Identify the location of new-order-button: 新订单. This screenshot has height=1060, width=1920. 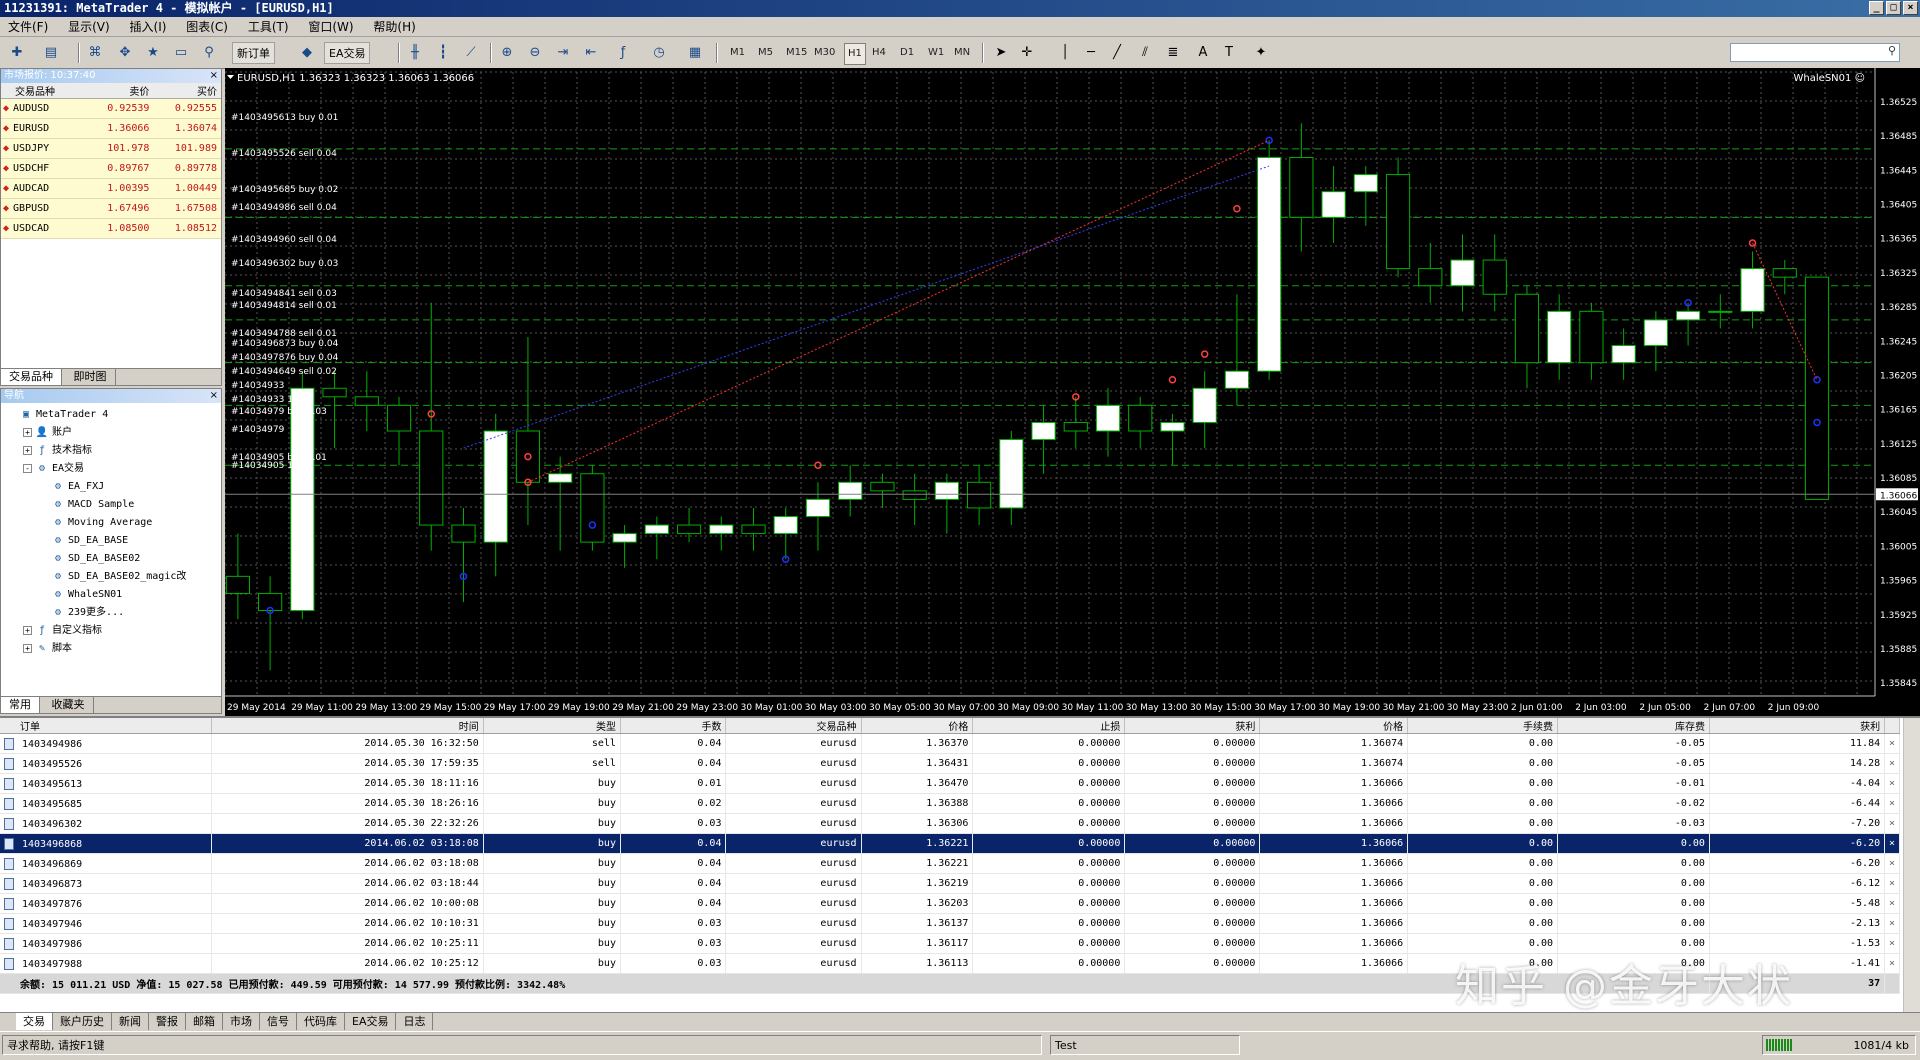
(253, 53).